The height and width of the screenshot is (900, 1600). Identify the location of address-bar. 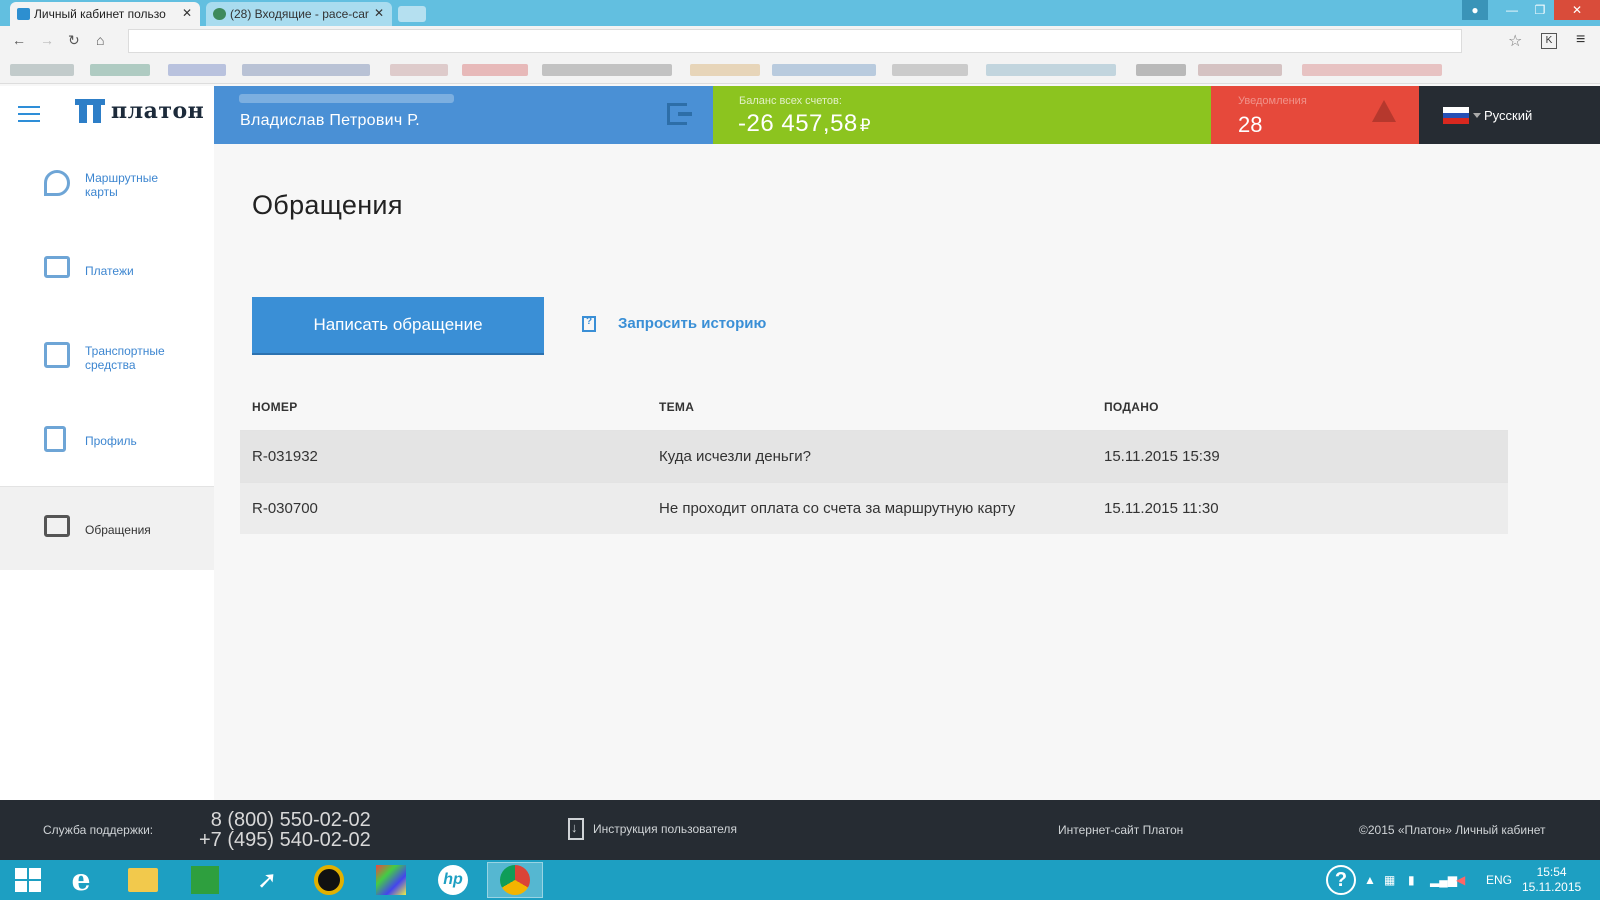
(795, 41).